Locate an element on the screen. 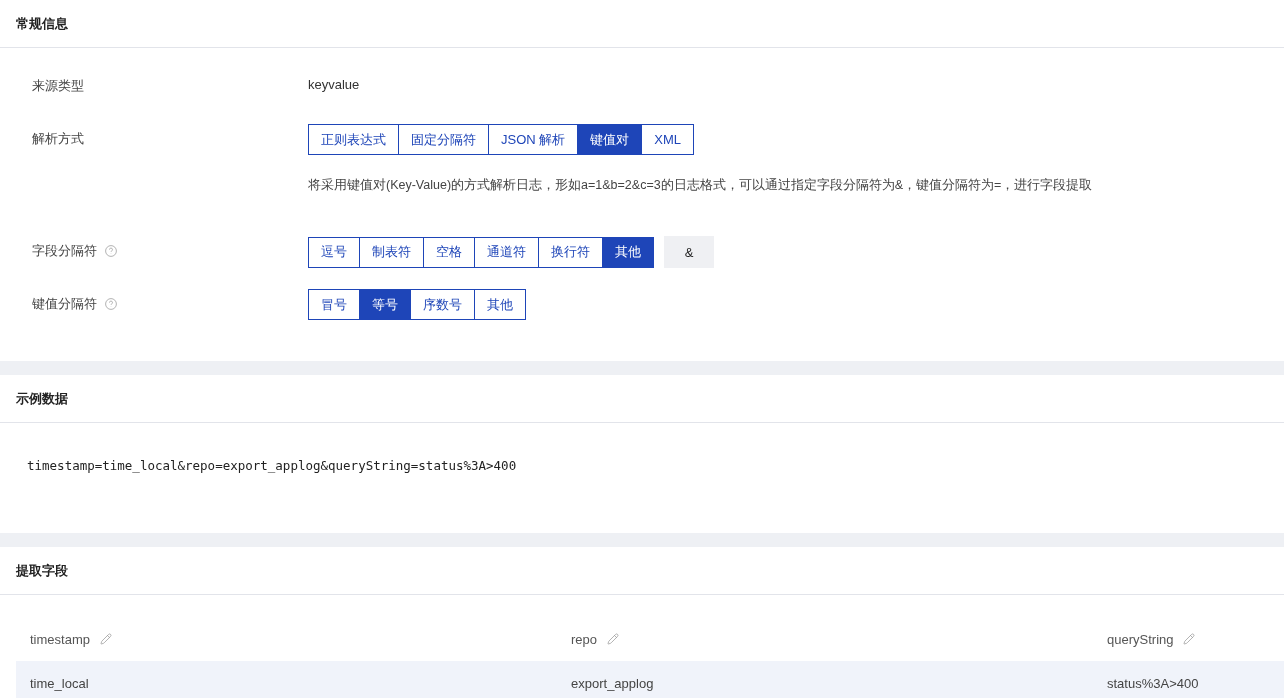 This screenshot has width=1284, height=698. field-label: 字段分隔符 is located at coordinates (64, 251).